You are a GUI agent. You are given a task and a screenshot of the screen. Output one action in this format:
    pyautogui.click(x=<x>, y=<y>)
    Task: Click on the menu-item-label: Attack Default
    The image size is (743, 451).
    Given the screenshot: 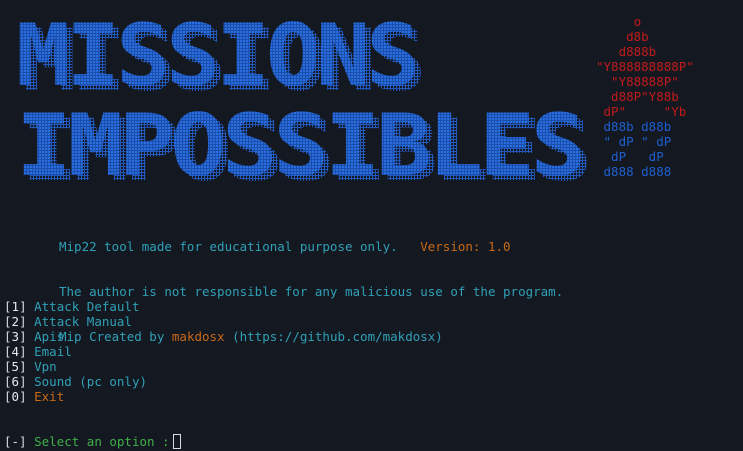 What is the action you would take?
    pyautogui.click(x=87, y=306)
    